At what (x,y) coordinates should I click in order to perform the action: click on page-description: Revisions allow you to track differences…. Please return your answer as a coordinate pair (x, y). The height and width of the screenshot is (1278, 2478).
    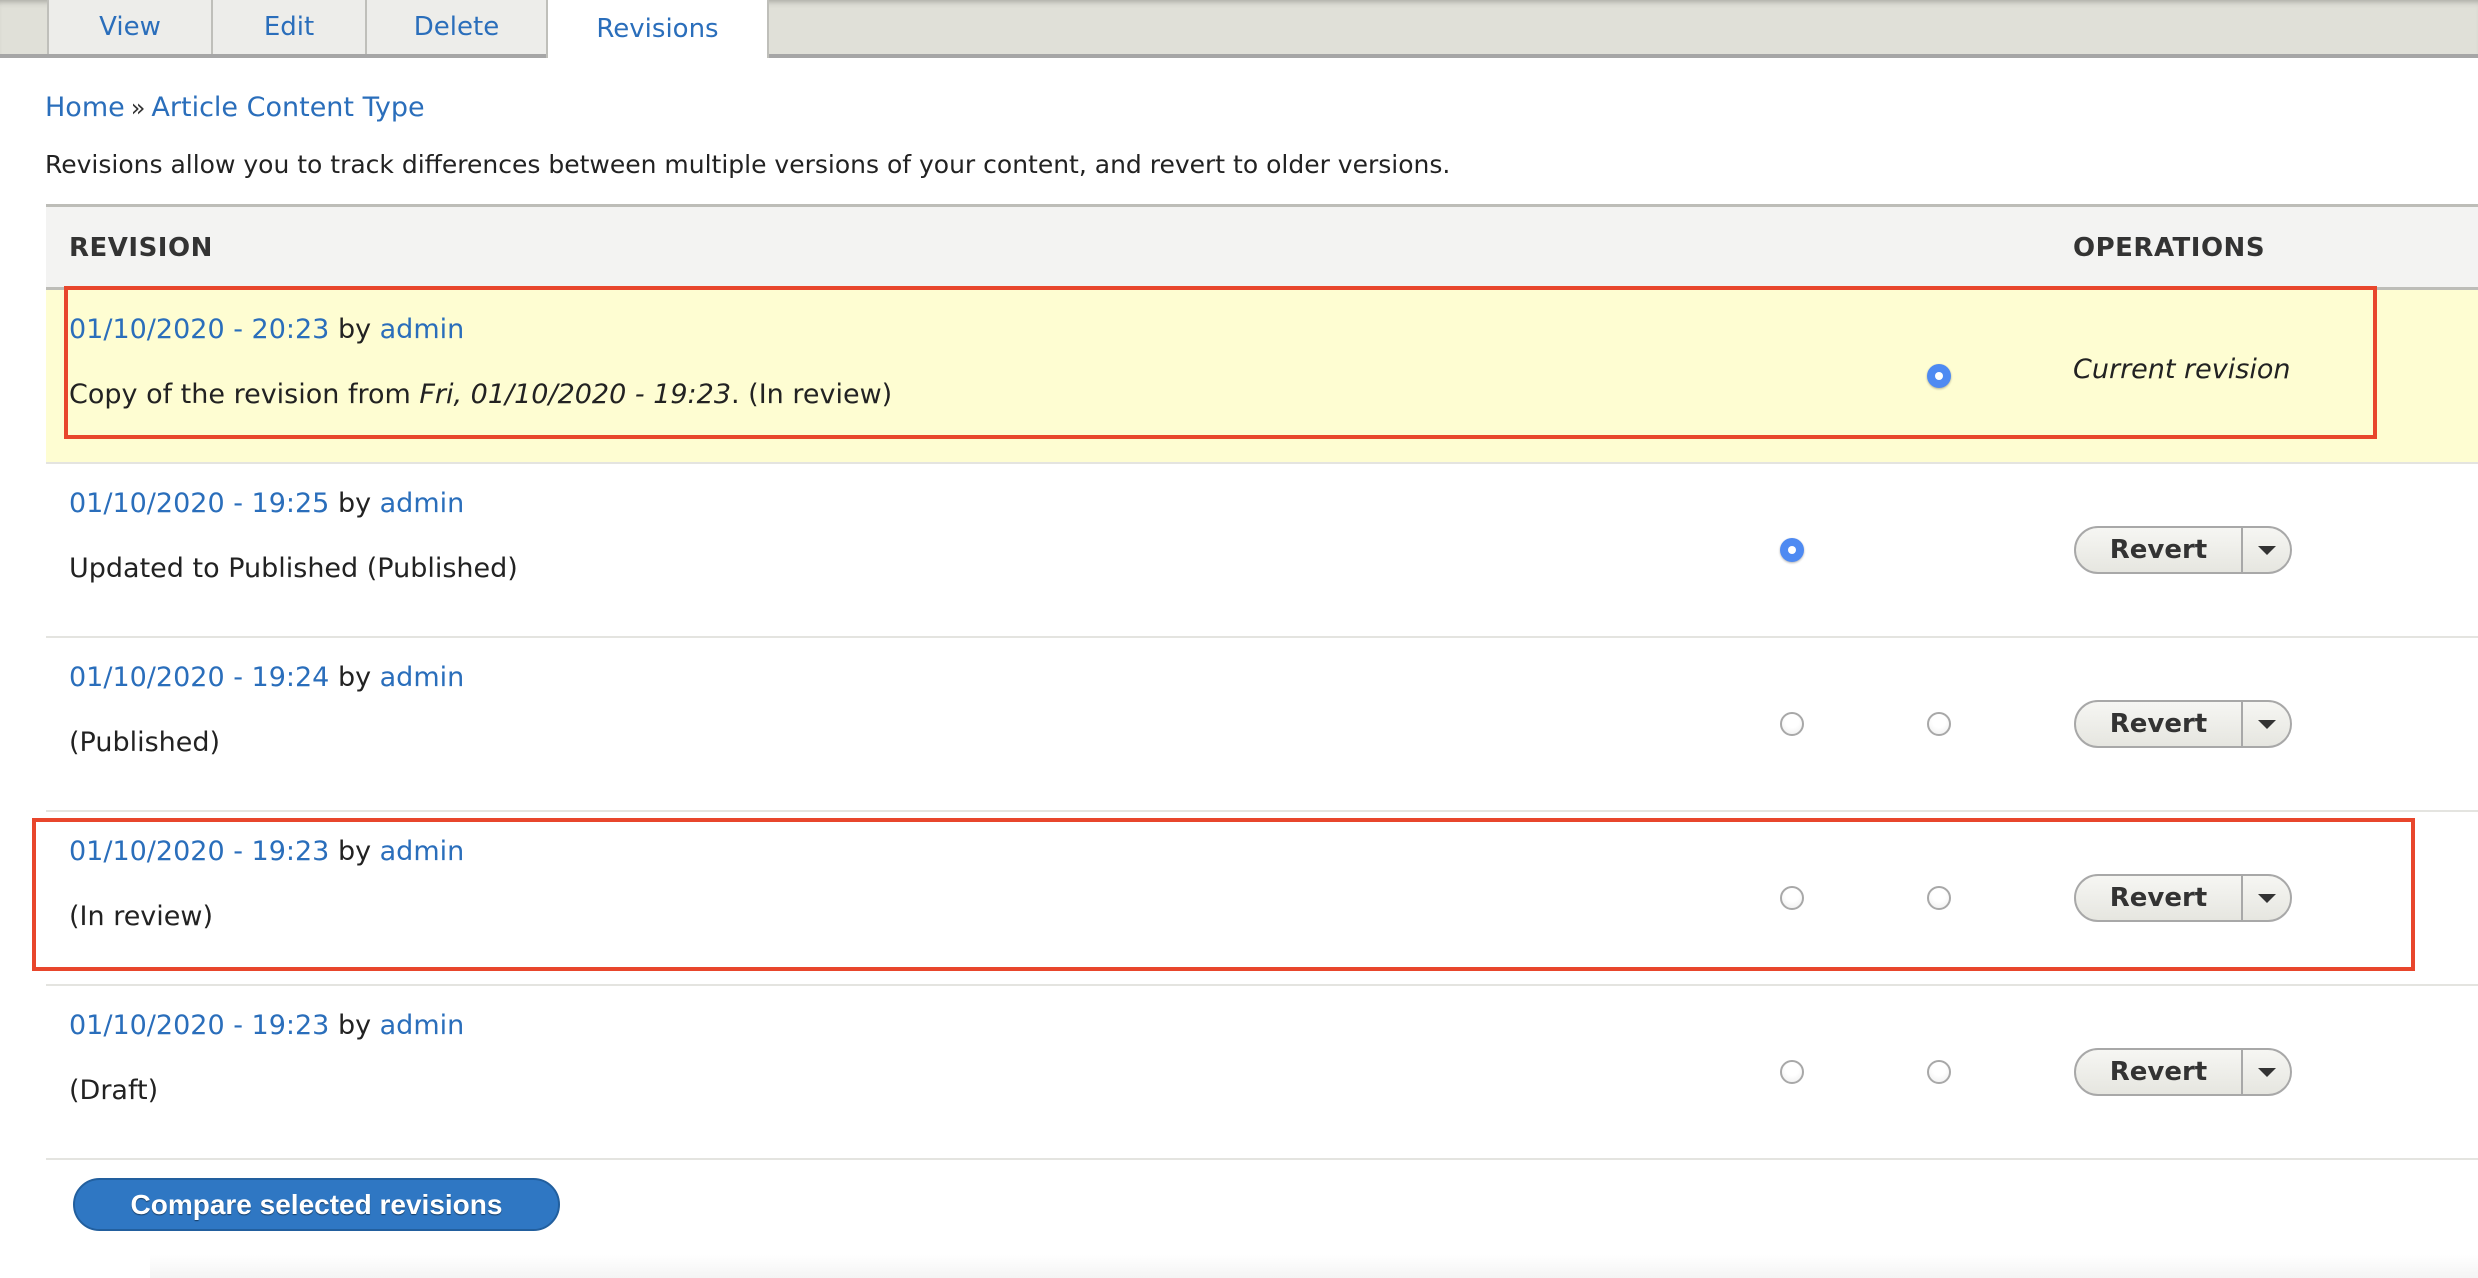
    Looking at the image, I should click on (748, 164).